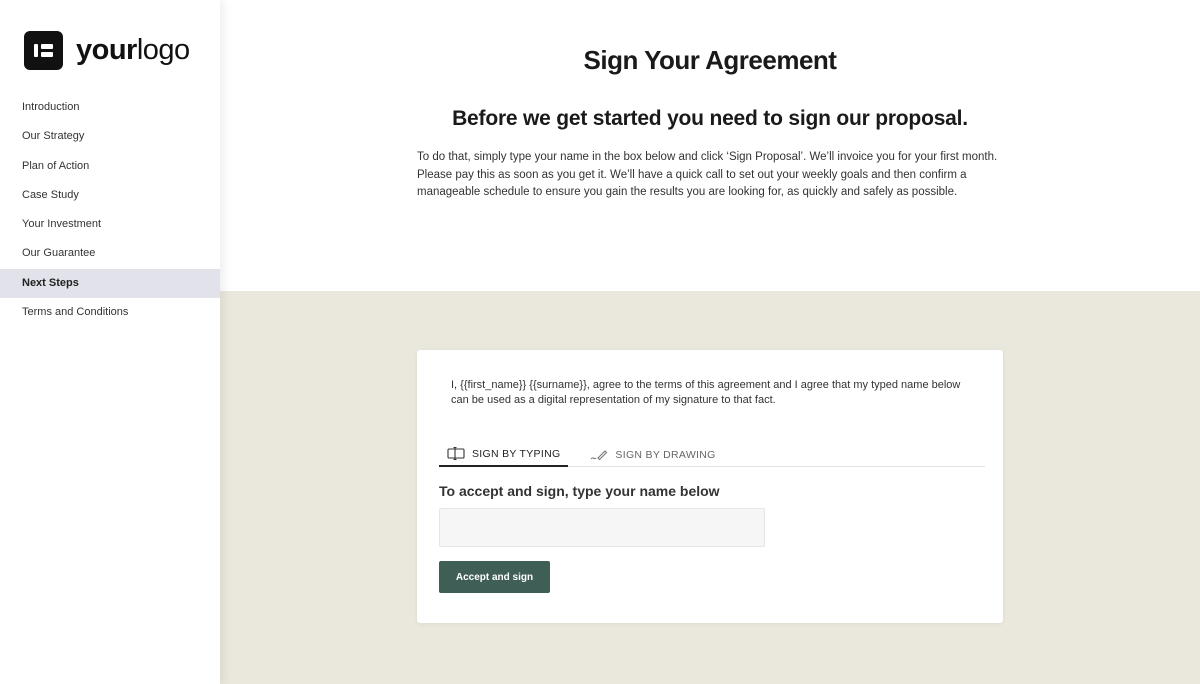  I want to click on sidebar-item-our-strategy: Our Strategy, so click(110, 136).